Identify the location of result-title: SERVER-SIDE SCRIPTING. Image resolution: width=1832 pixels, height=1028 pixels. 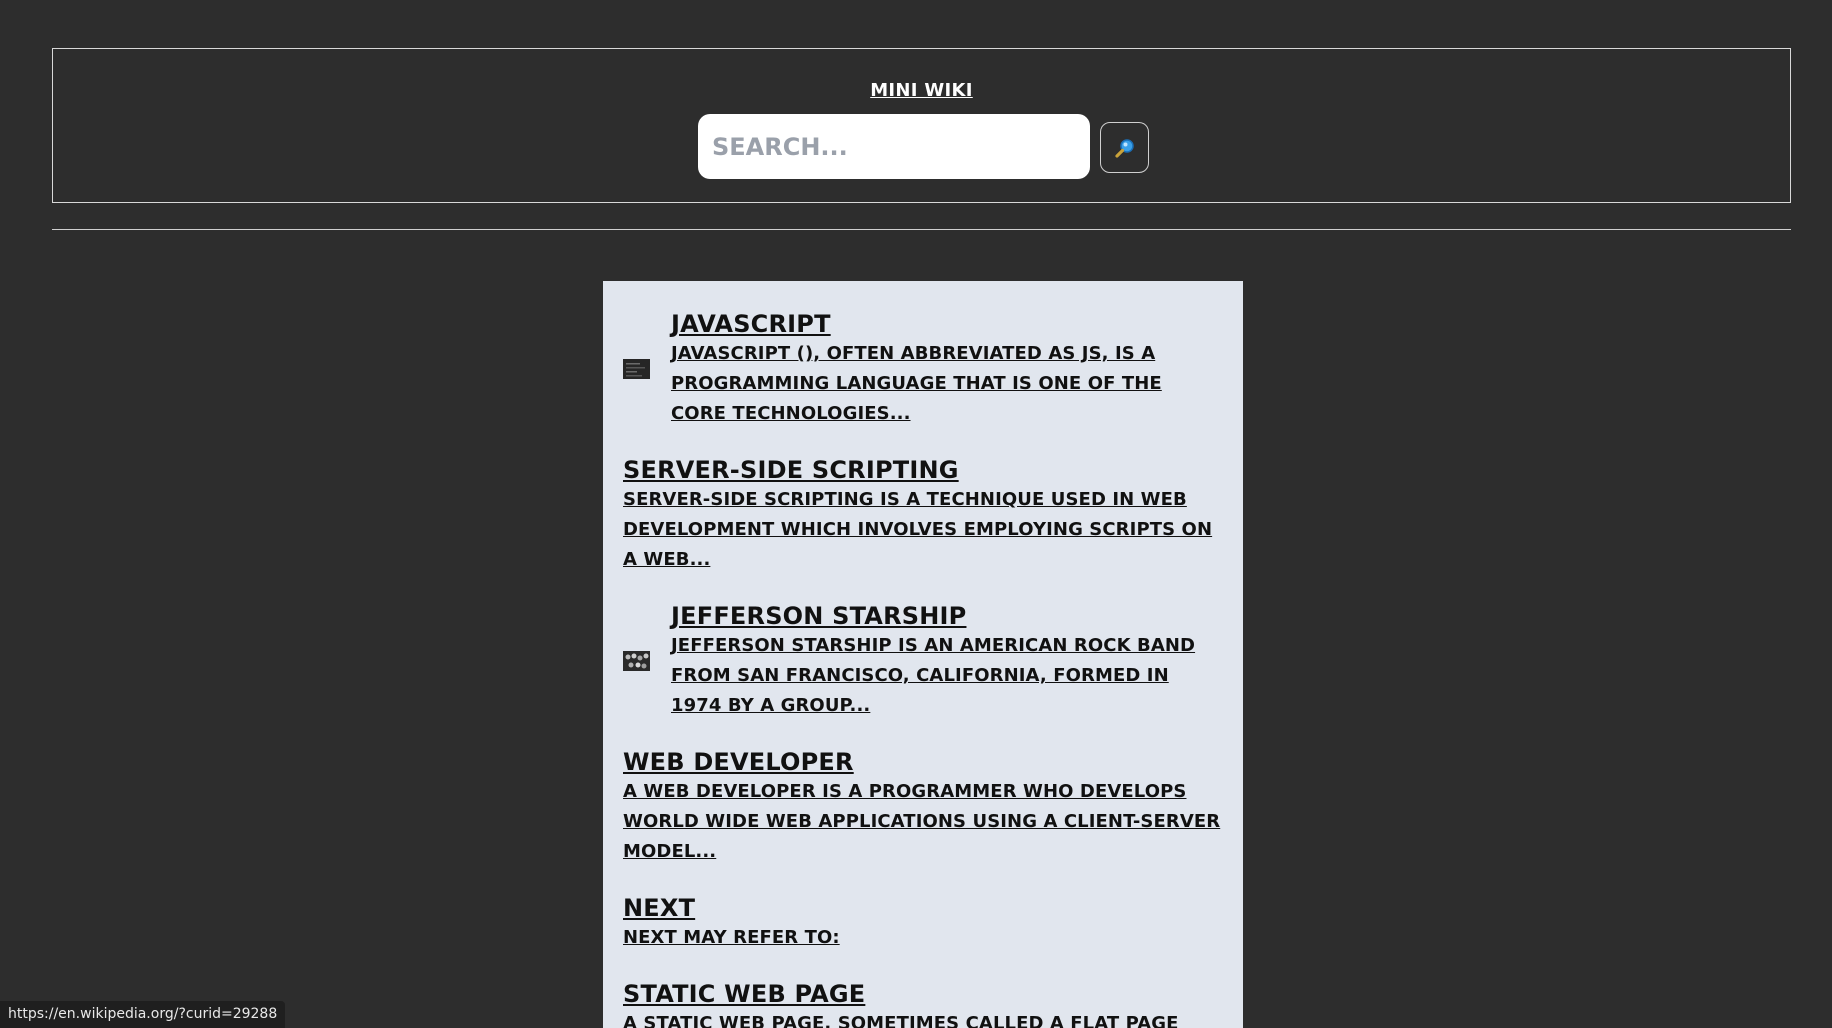
(923, 470).